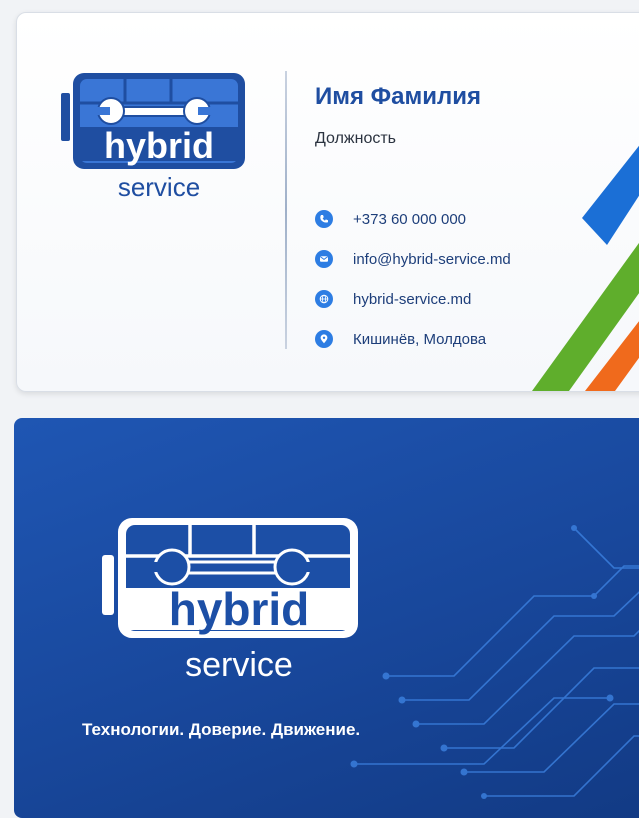 The image size is (639, 818). I want to click on contact-email-text: info@hybrid-service.md, so click(432, 259).